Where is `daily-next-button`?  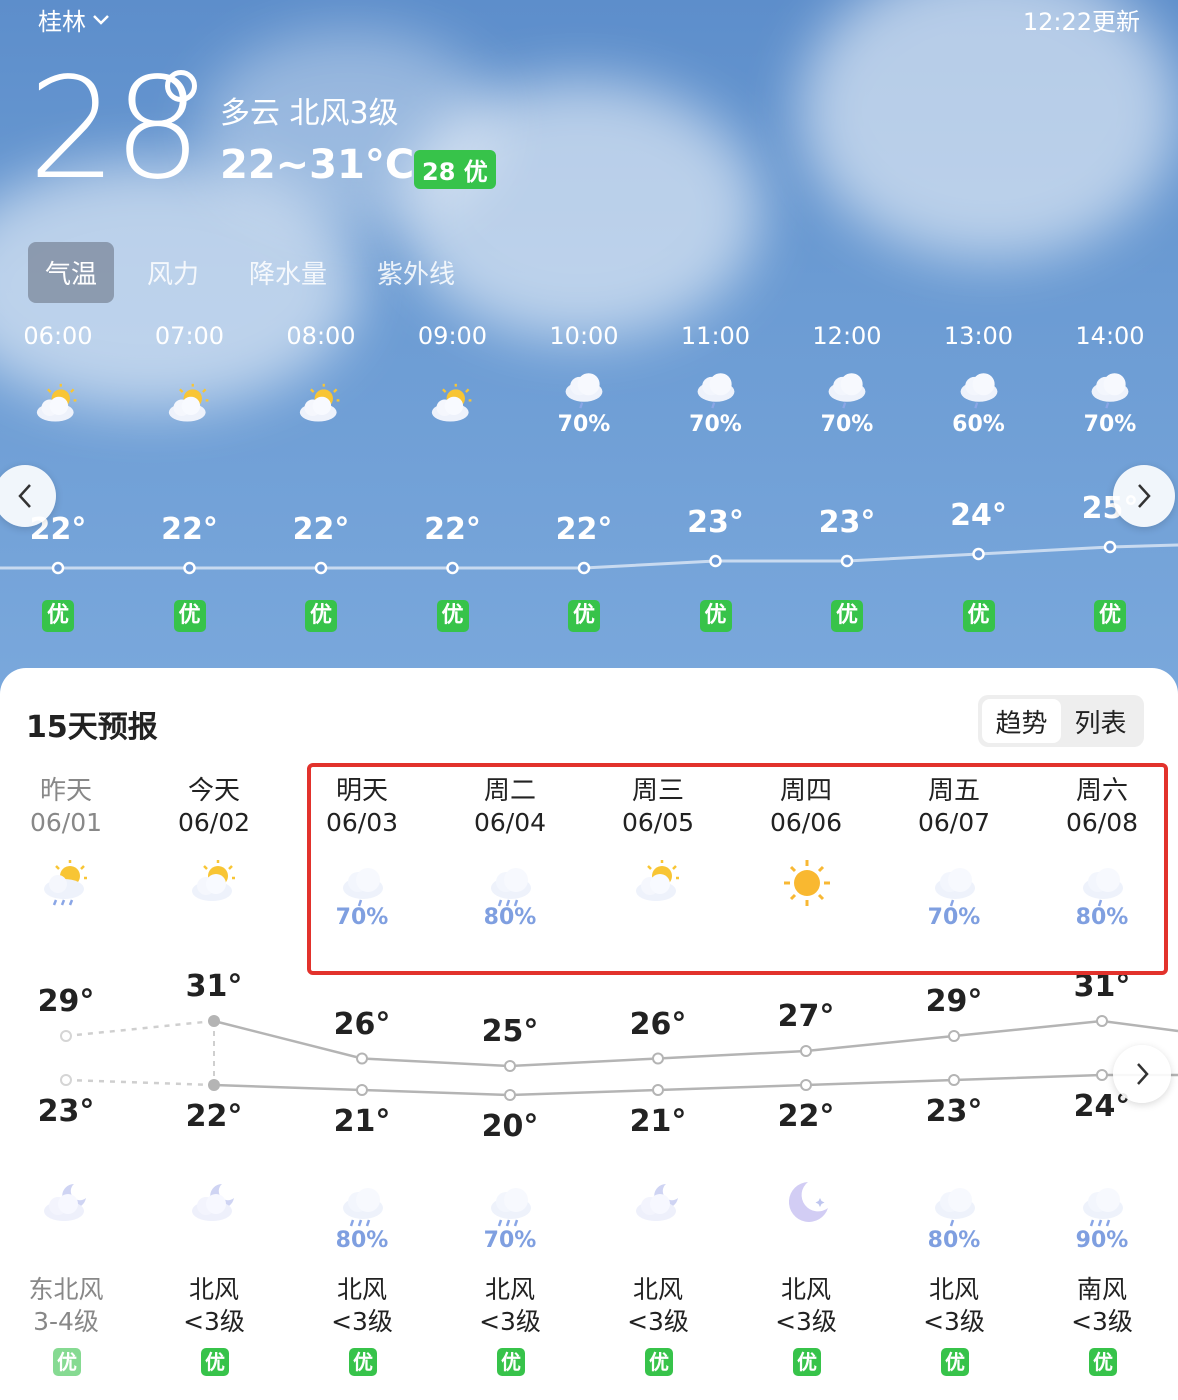 daily-next-button is located at coordinates (1142, 1074).